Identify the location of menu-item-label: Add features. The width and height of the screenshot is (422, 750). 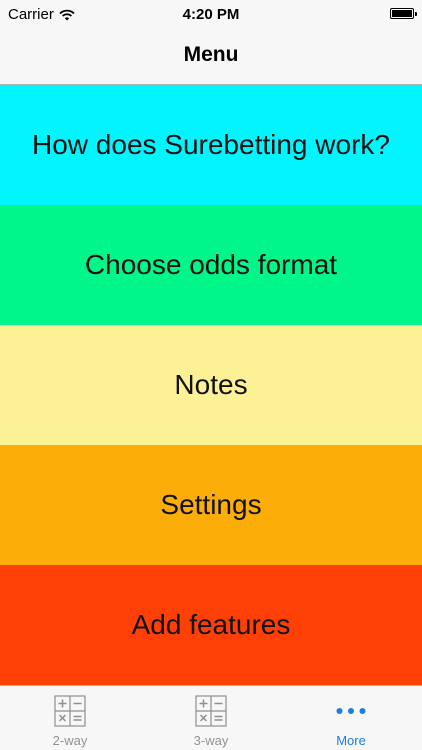
(211, 624).